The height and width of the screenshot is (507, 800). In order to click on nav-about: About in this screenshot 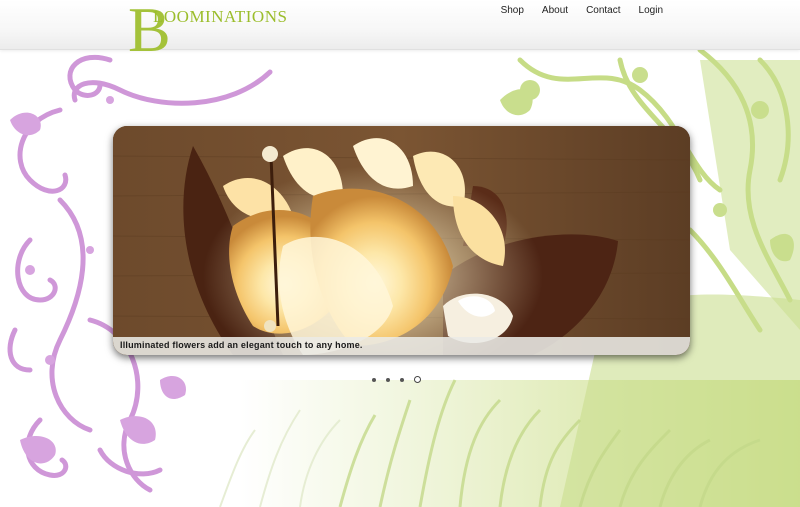, I will do `click(555, 11)`.